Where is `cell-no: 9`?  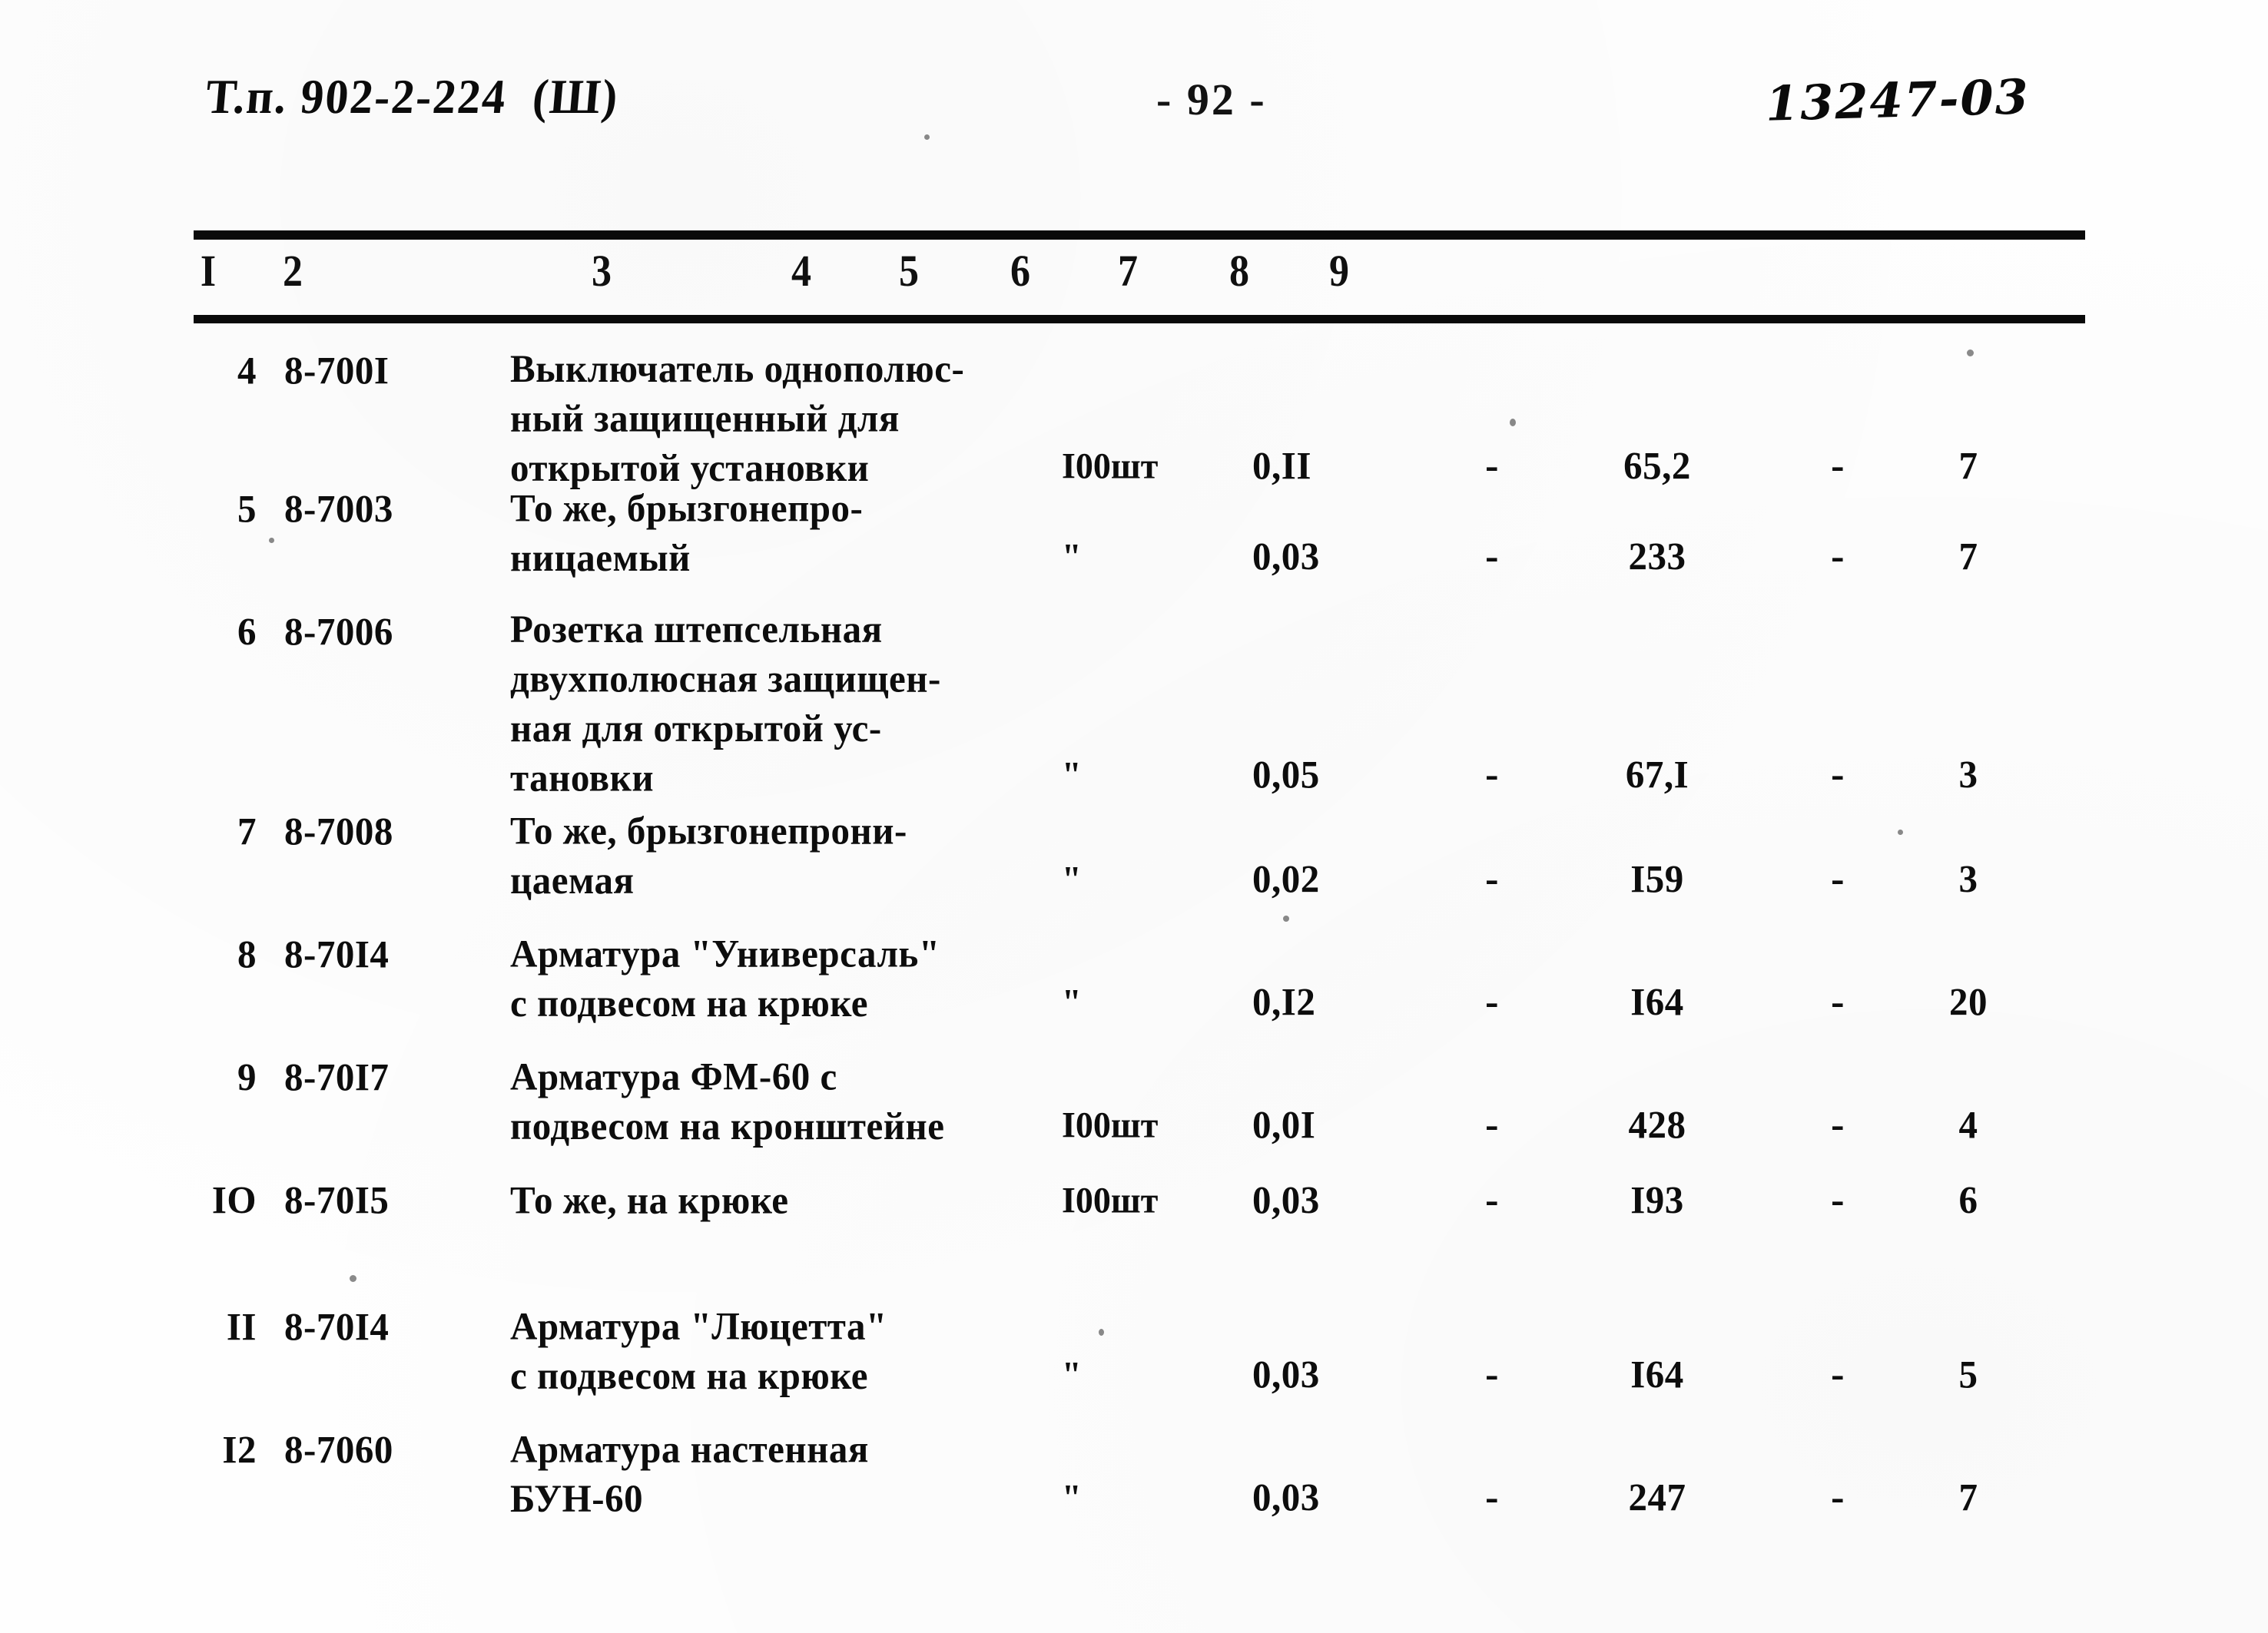
cell-no: 9 is located at coordinates (247, 1077).